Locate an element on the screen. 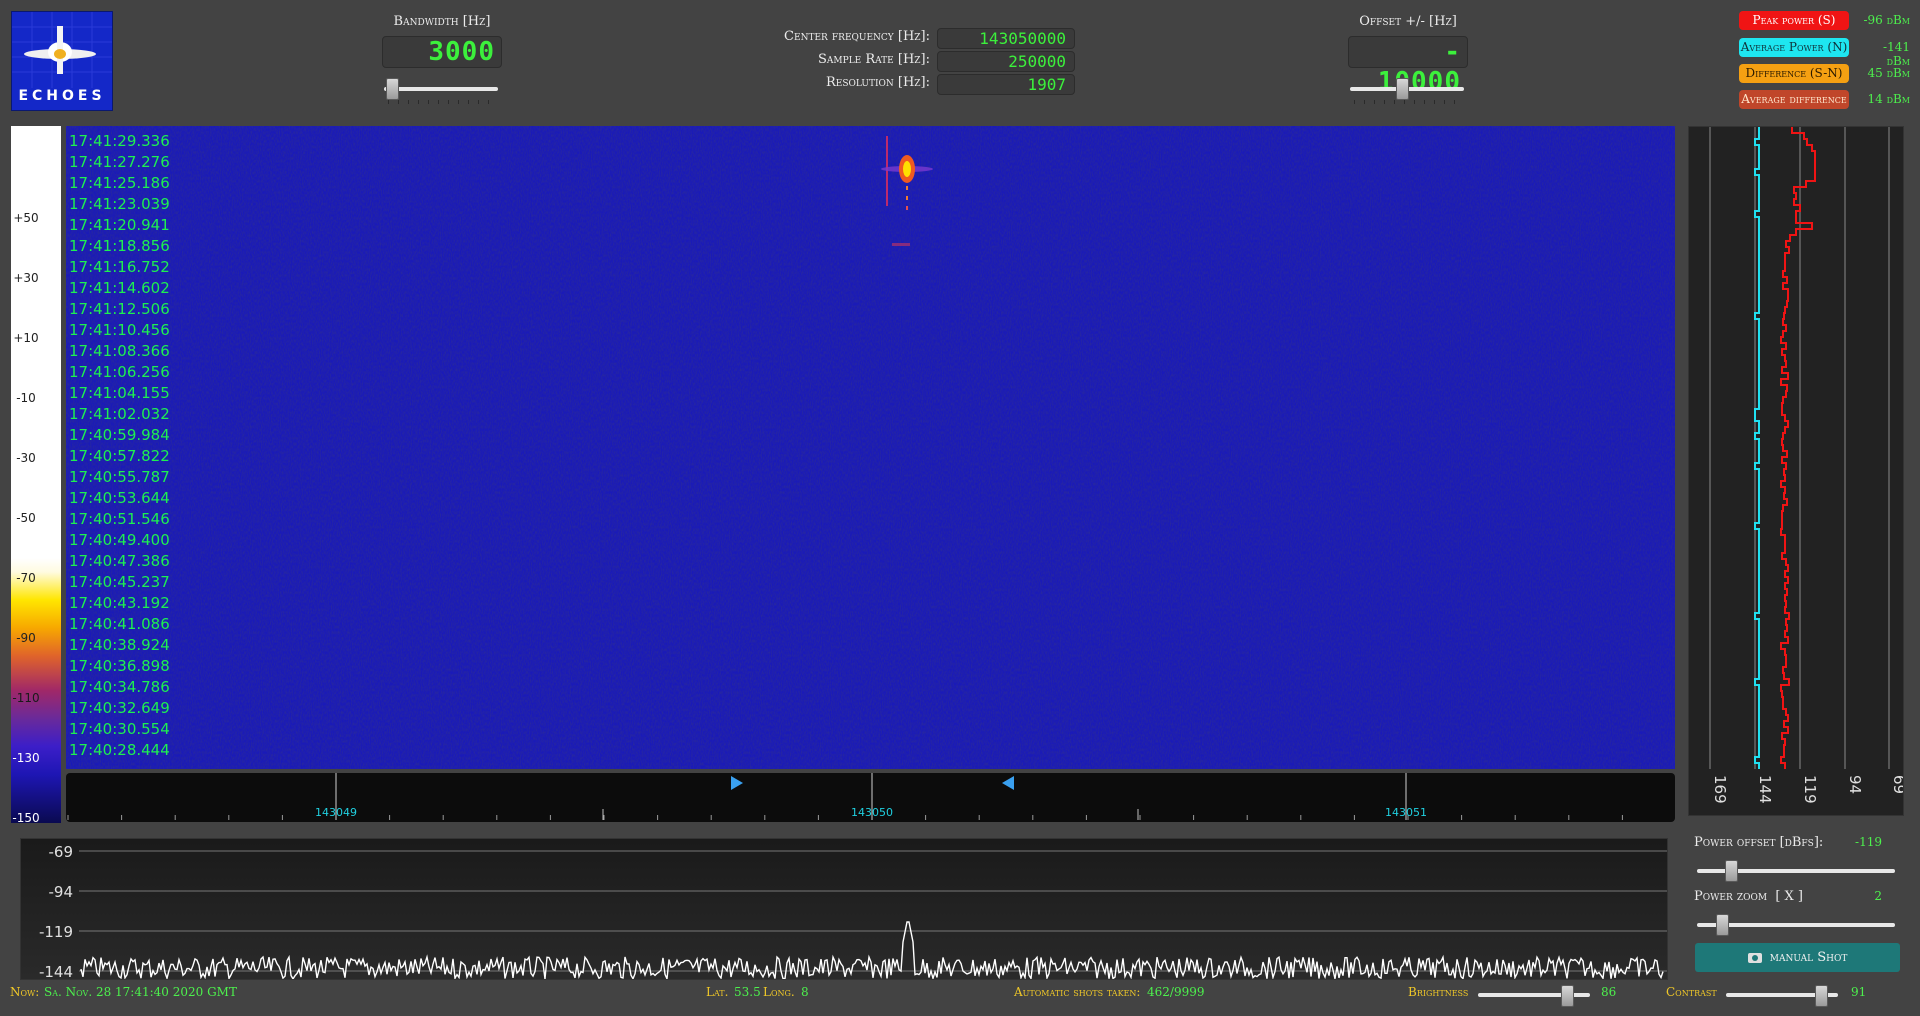 Image resolution: width=1920 pixels, height=1016 pixels. frequency-scale-ruler: 143049 143050 143051 is located at coordinates (845, 796).